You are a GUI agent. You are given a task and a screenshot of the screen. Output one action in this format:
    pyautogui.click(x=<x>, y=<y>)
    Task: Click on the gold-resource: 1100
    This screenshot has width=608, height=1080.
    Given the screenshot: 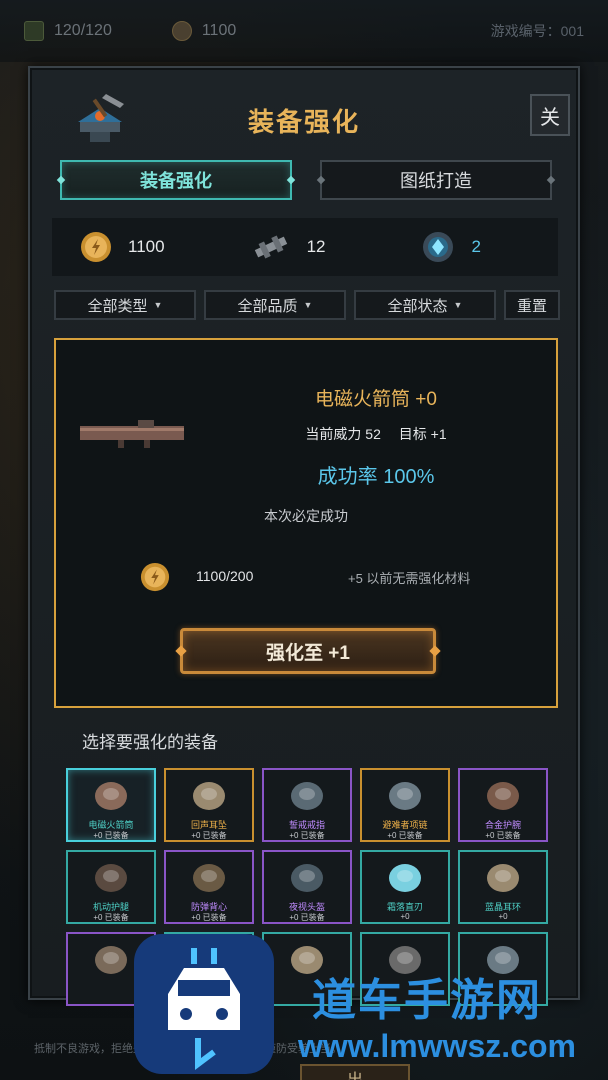 What is the action you would take?
    pyautogui.click(x=122, y=247)
    